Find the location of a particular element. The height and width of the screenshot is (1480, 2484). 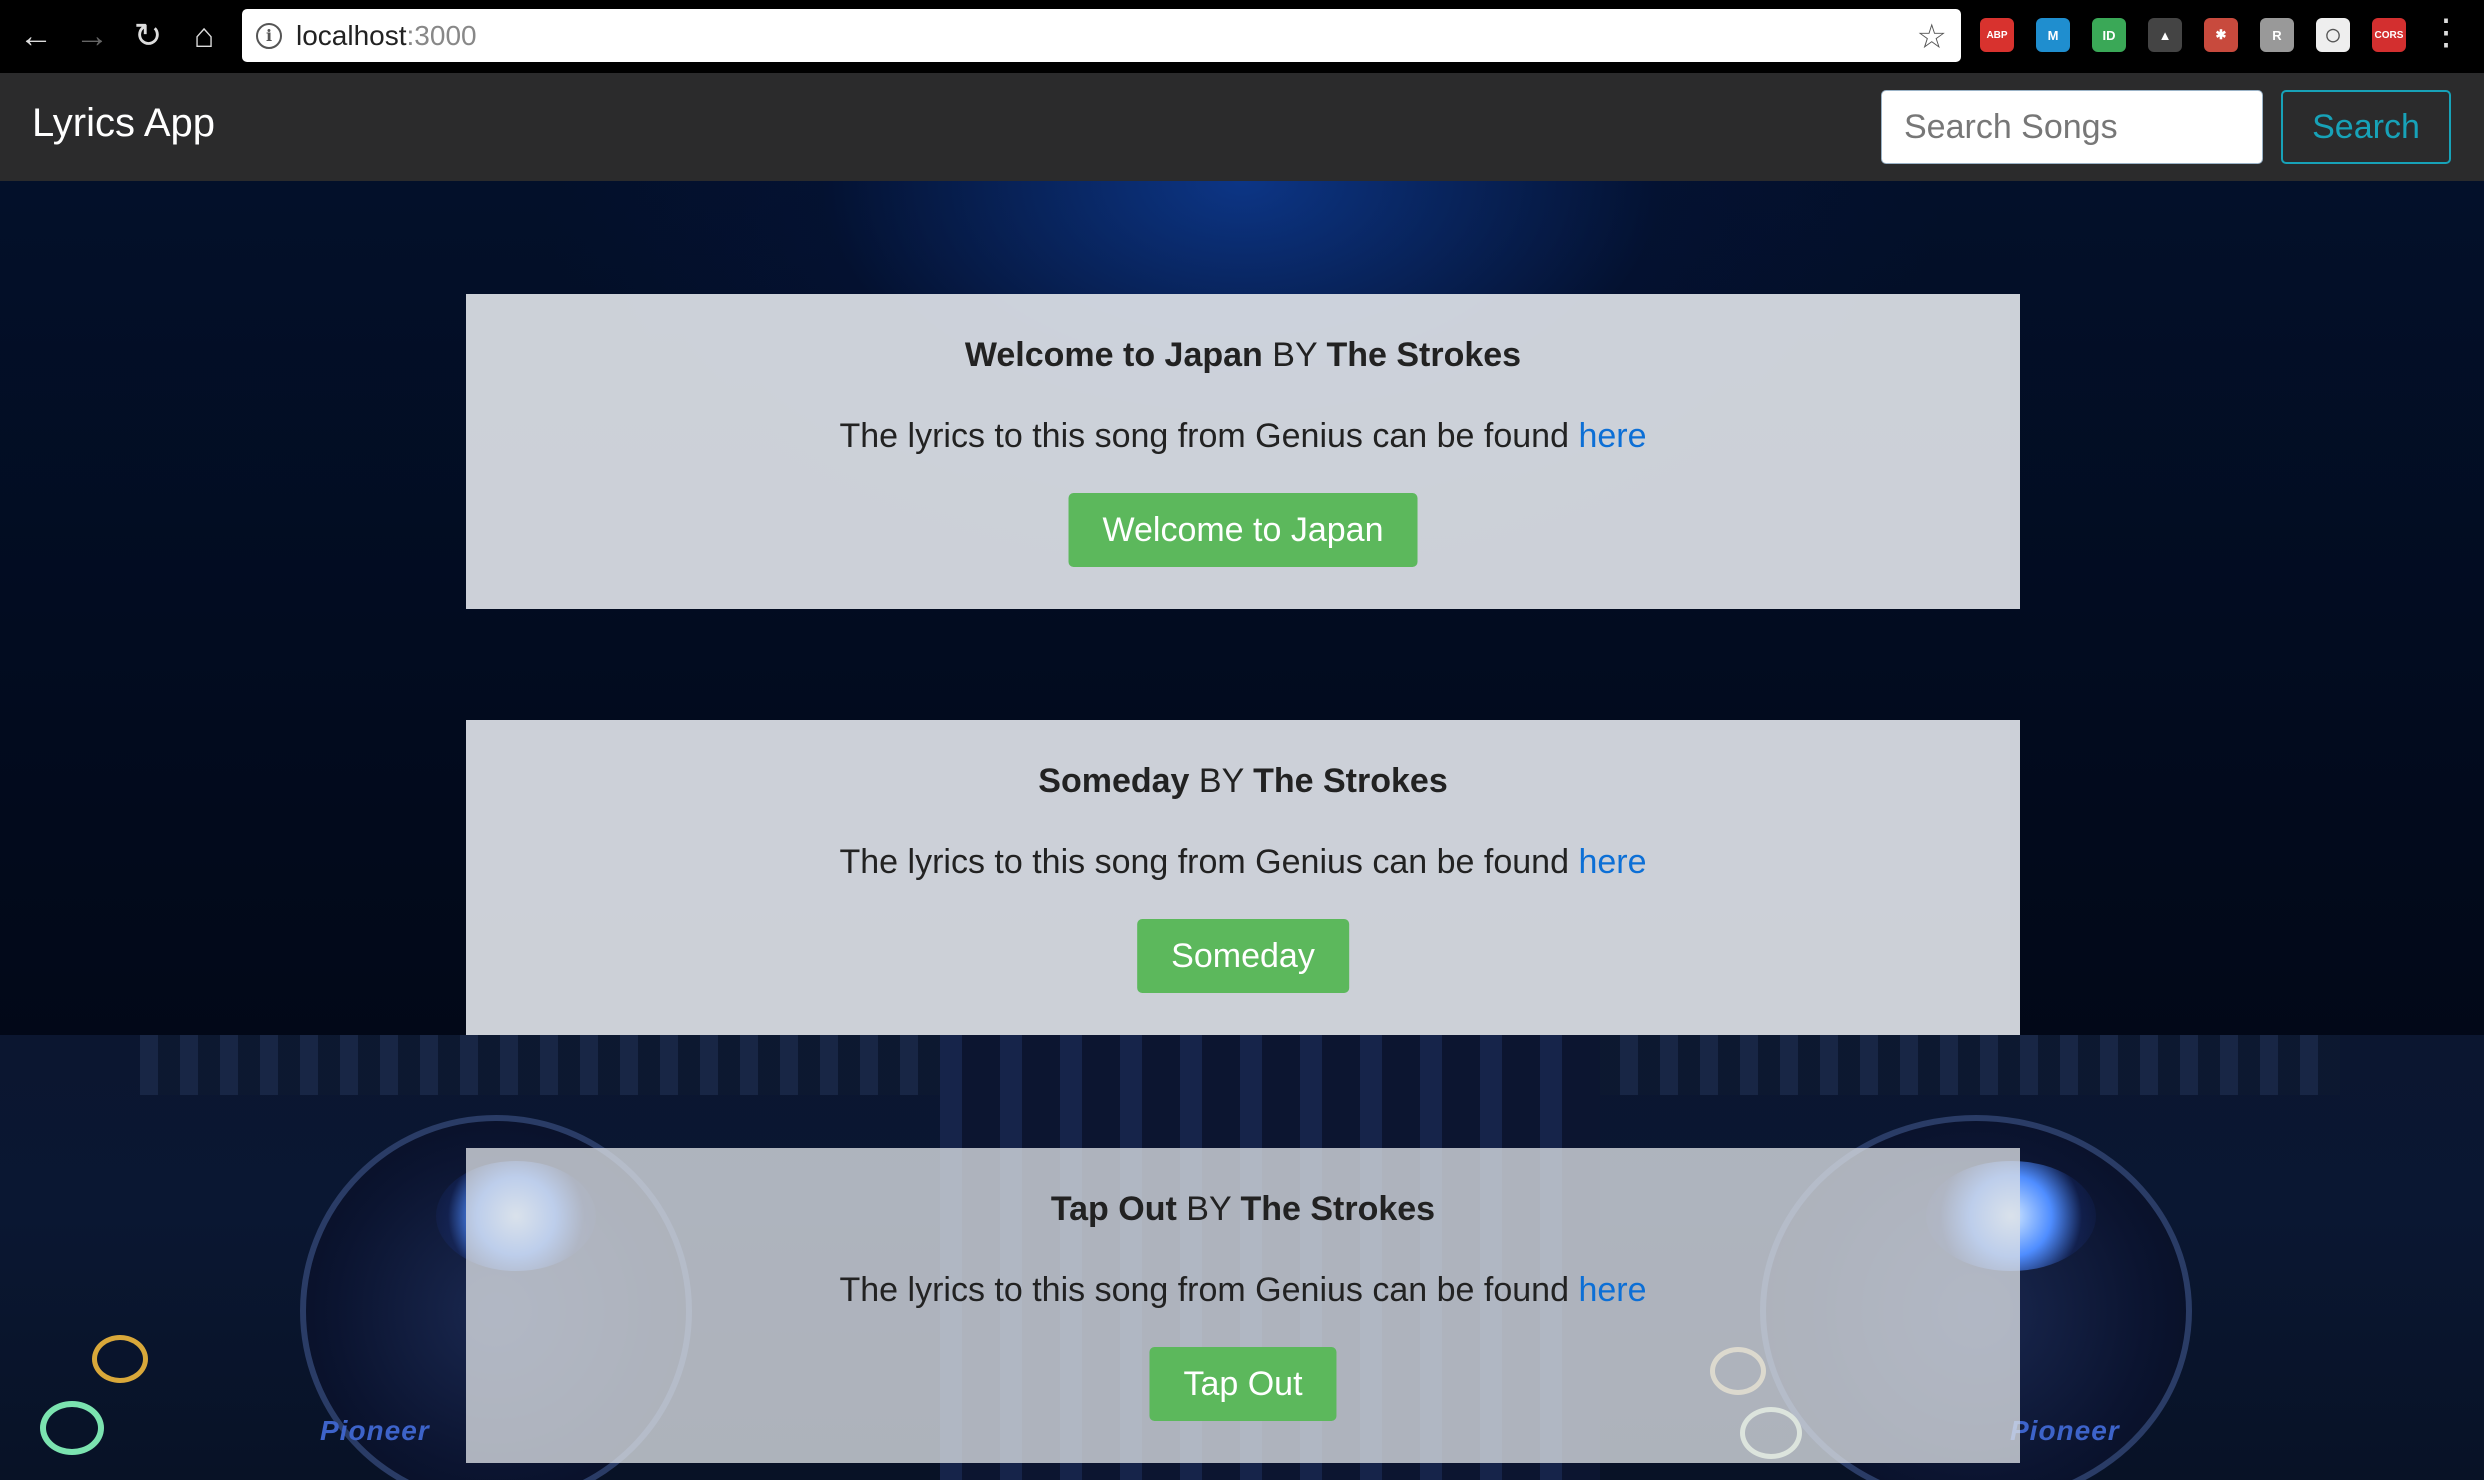

url-port: :3000 is located at coordinates (441, 35).